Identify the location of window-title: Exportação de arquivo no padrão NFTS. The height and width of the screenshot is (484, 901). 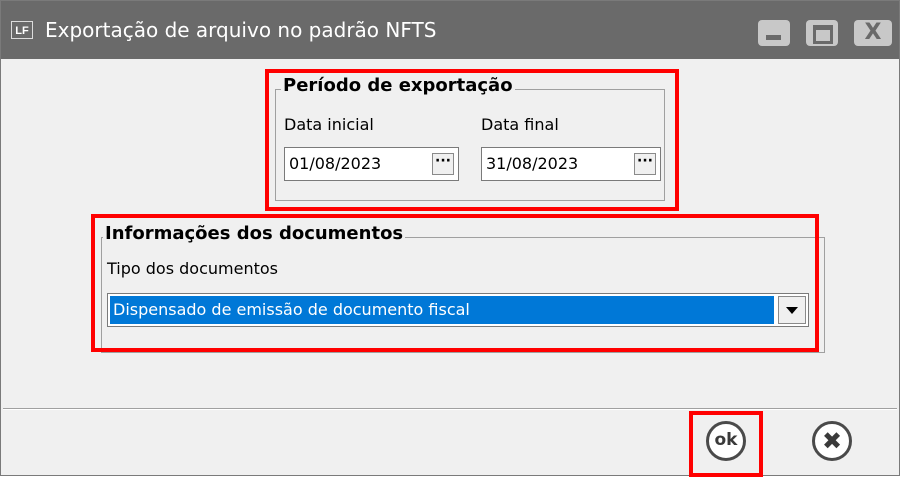
(241, 30).